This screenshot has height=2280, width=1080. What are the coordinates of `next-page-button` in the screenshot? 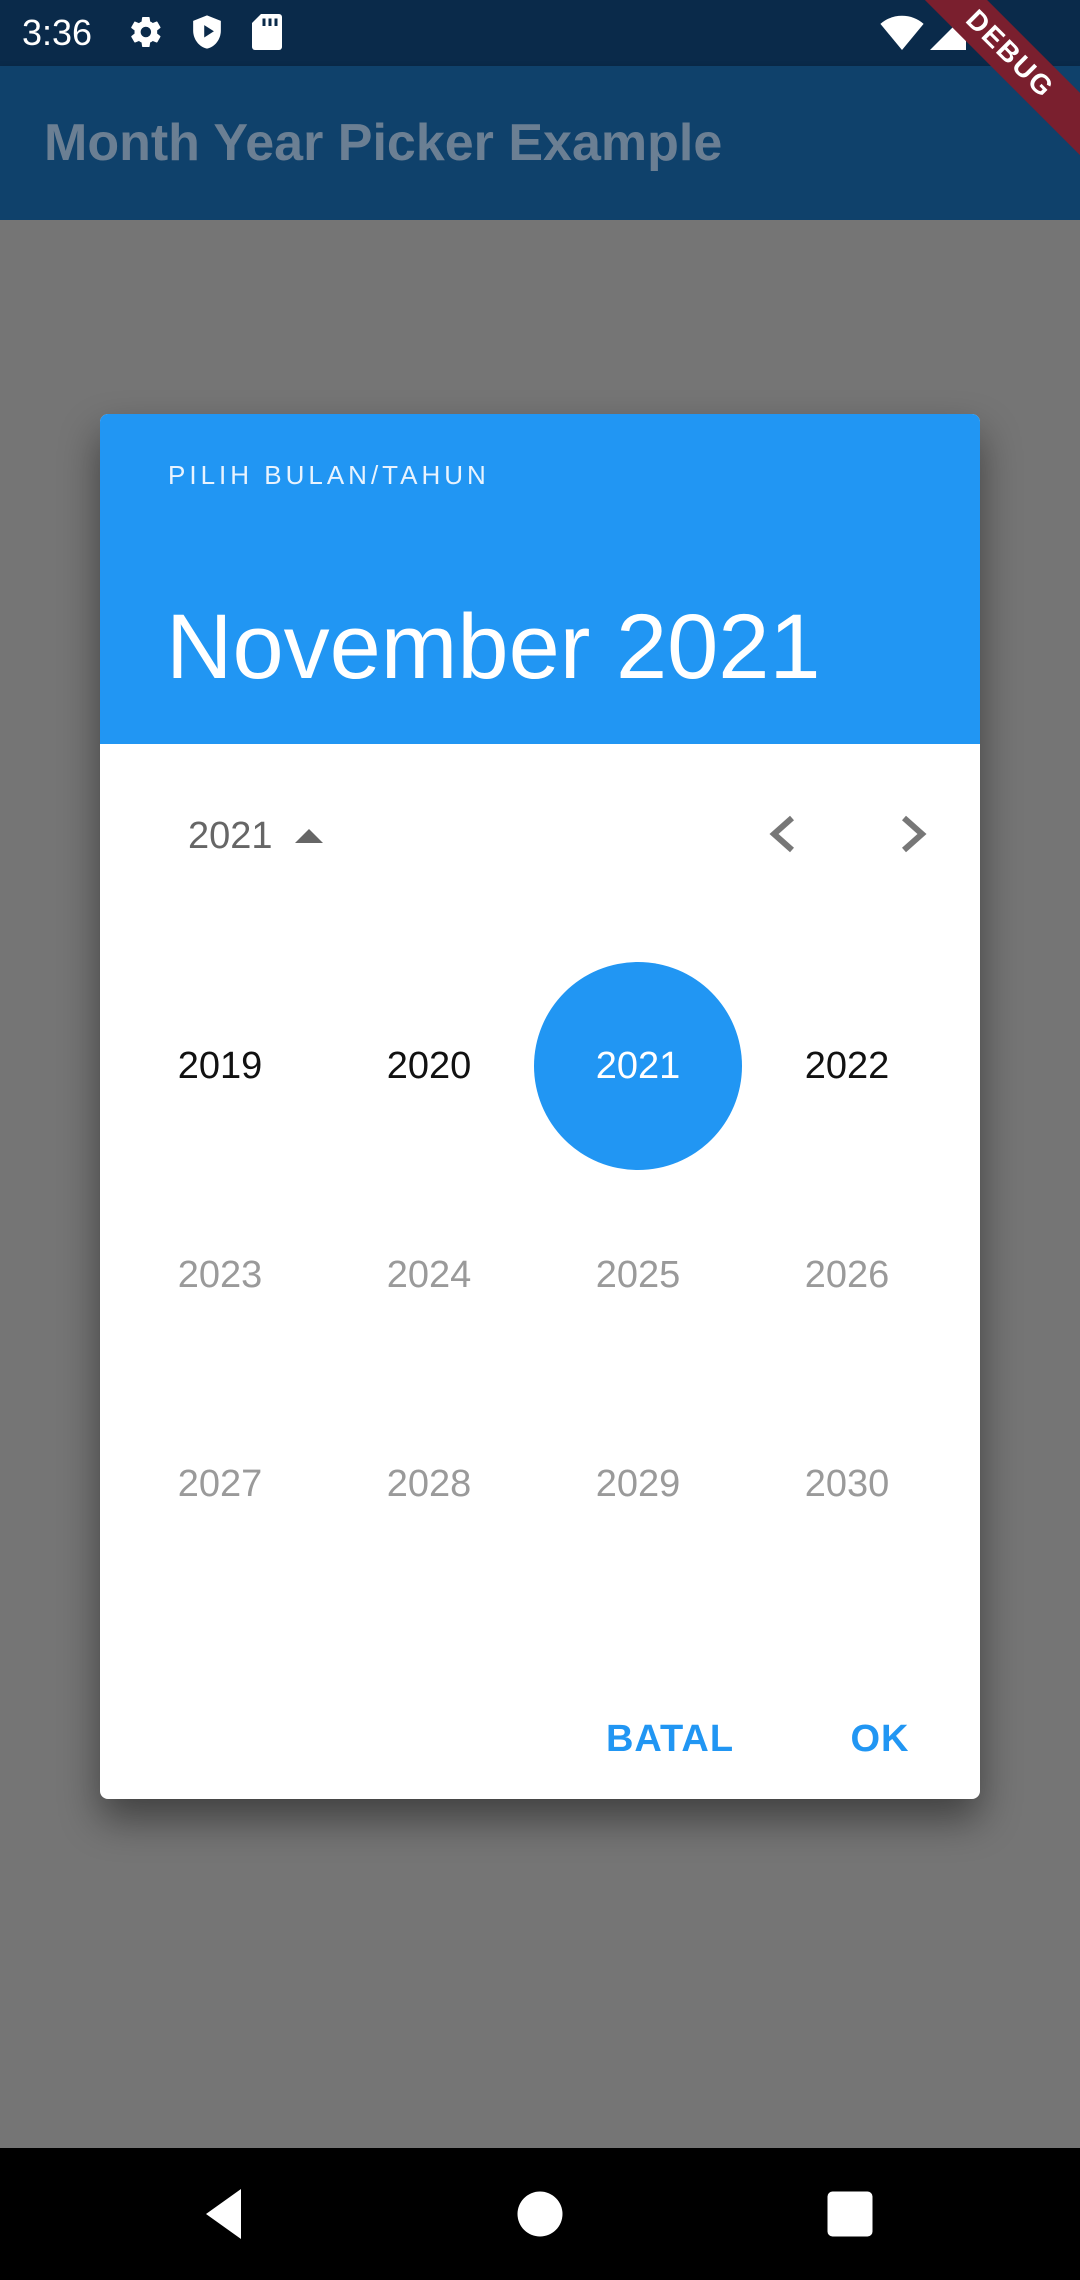 It's located at (914, 836).